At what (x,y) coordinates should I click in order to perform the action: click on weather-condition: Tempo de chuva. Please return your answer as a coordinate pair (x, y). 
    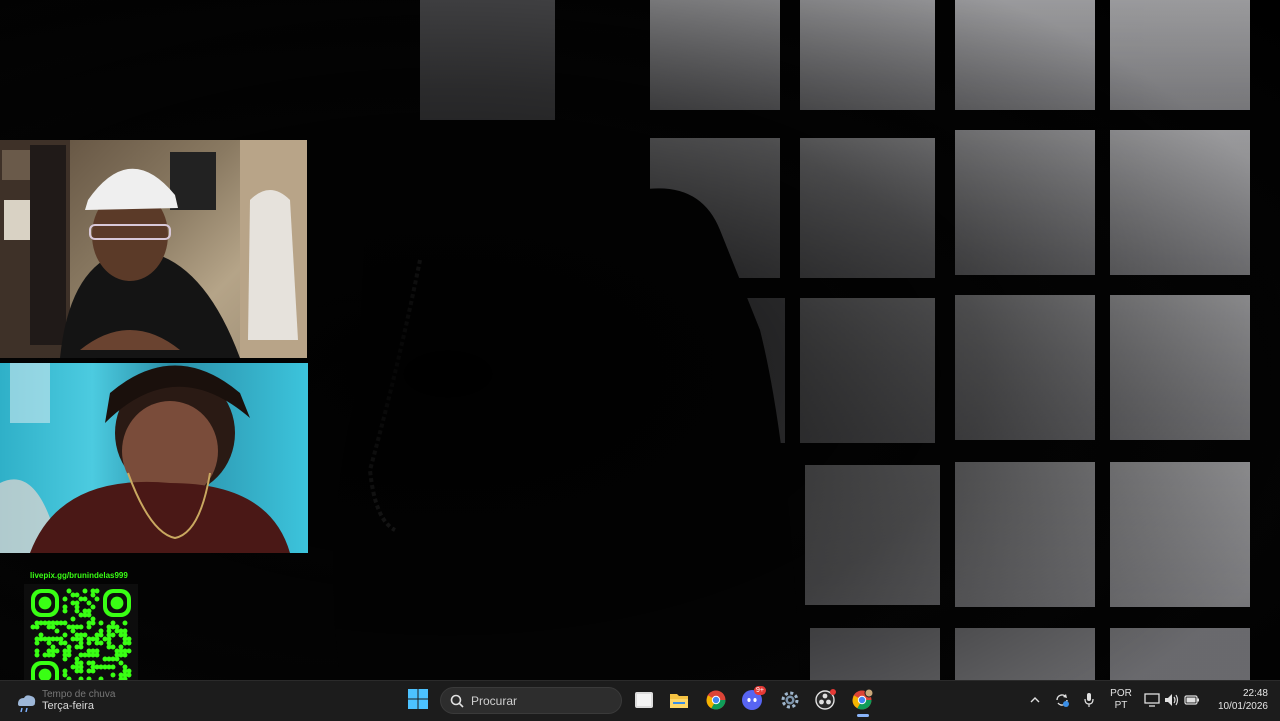
    Looking at the image, I should click on (79, 694).